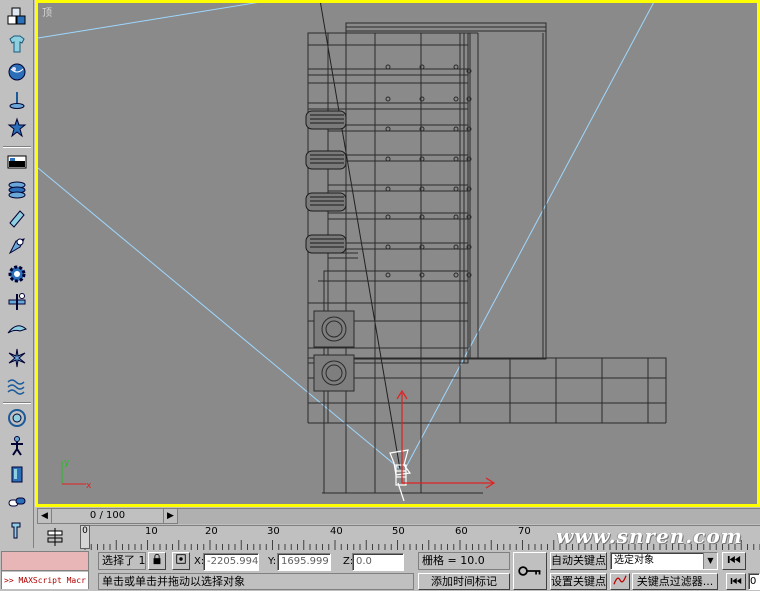  I want to click on burst-icon, so click(17, 358).